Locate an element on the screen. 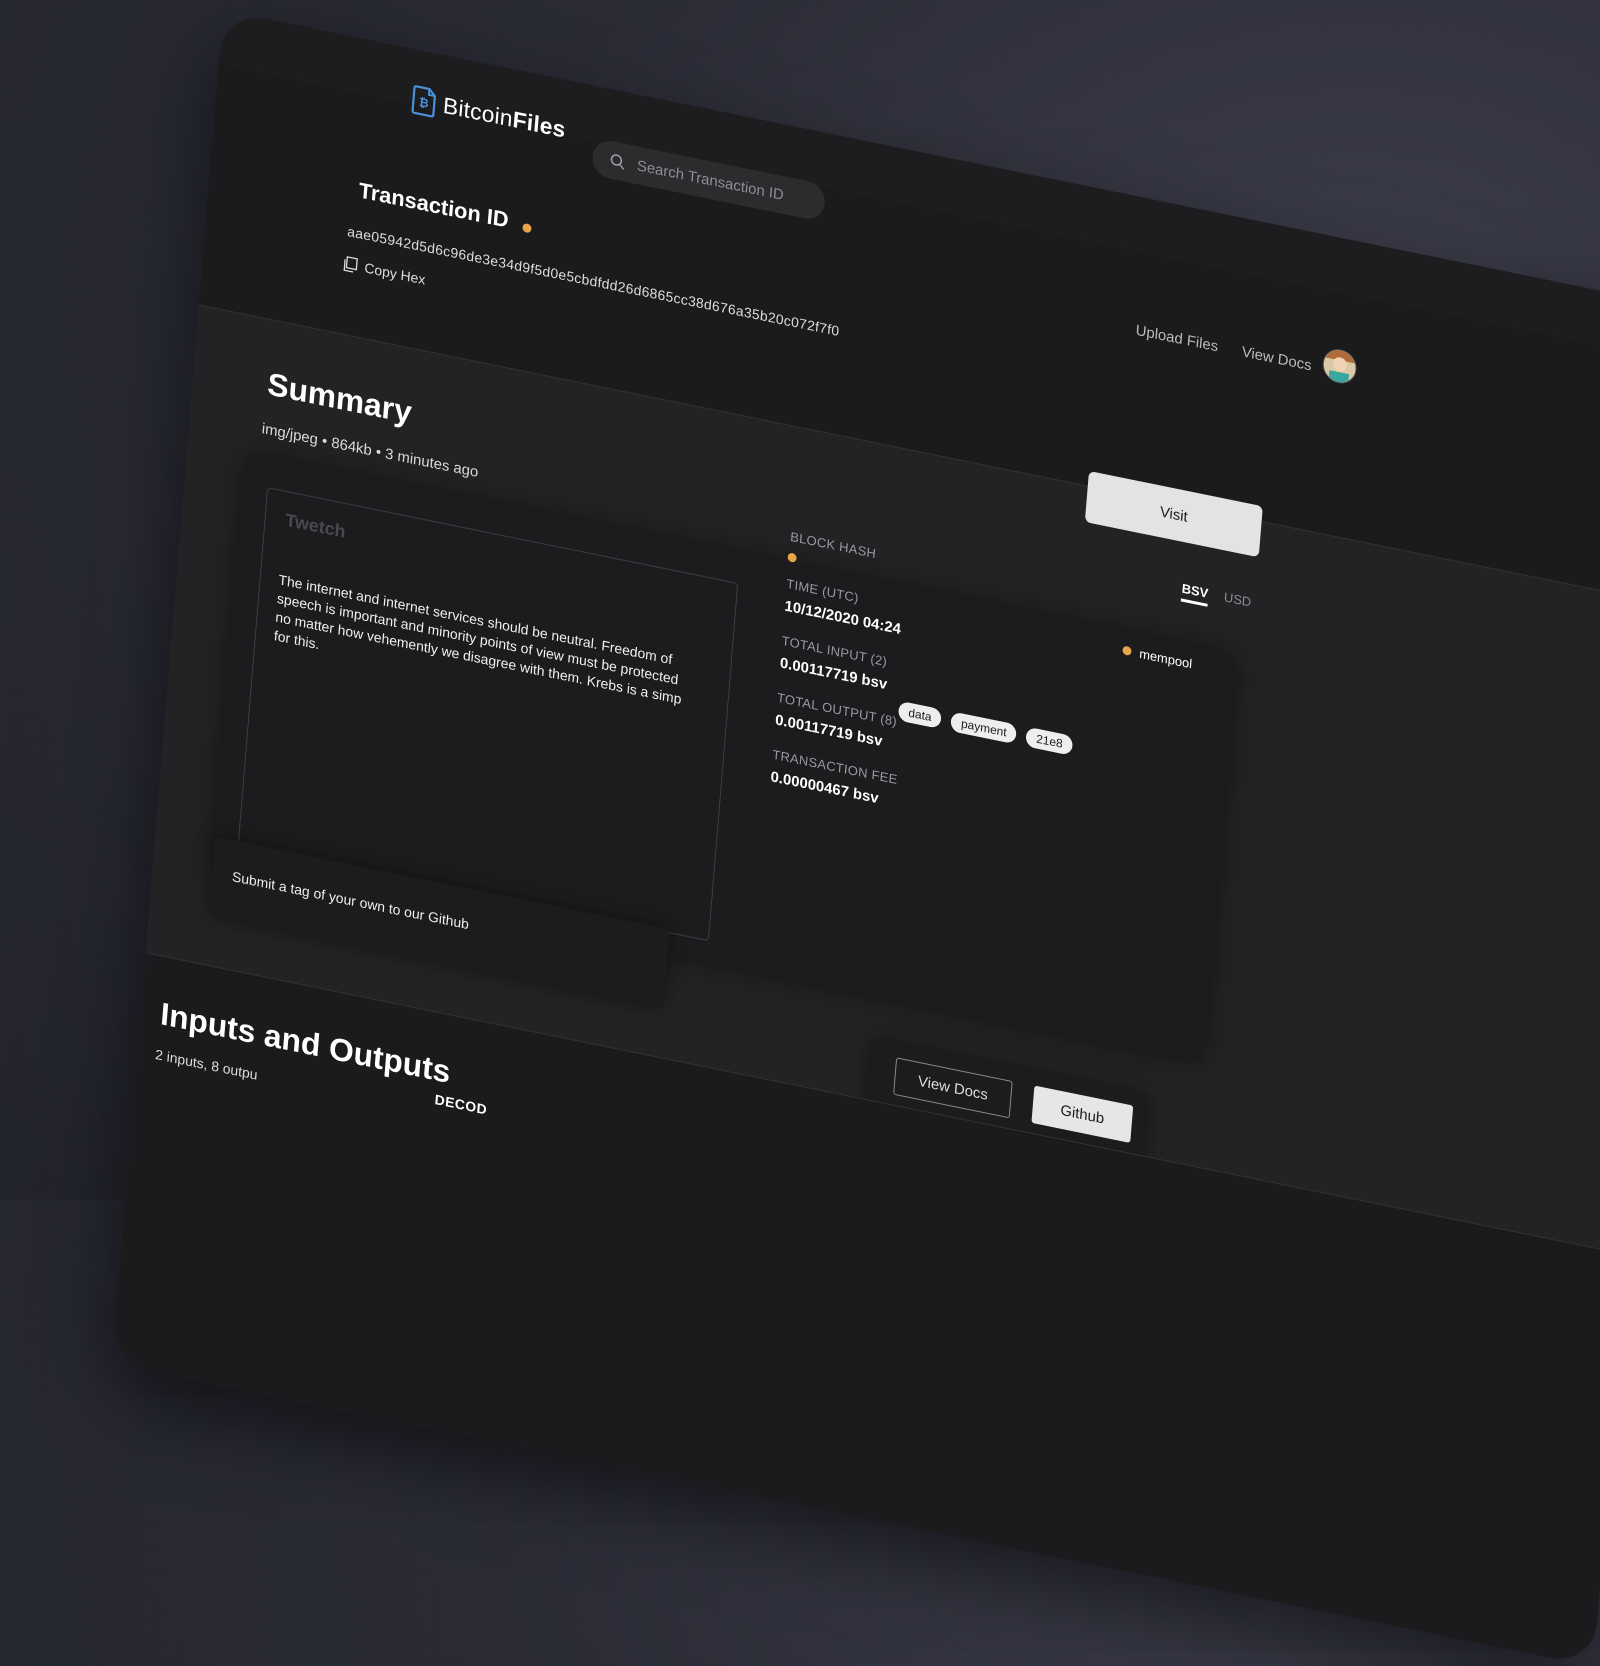  bitcoin-file-icon: ₿ is located at coordinates (423, 101).